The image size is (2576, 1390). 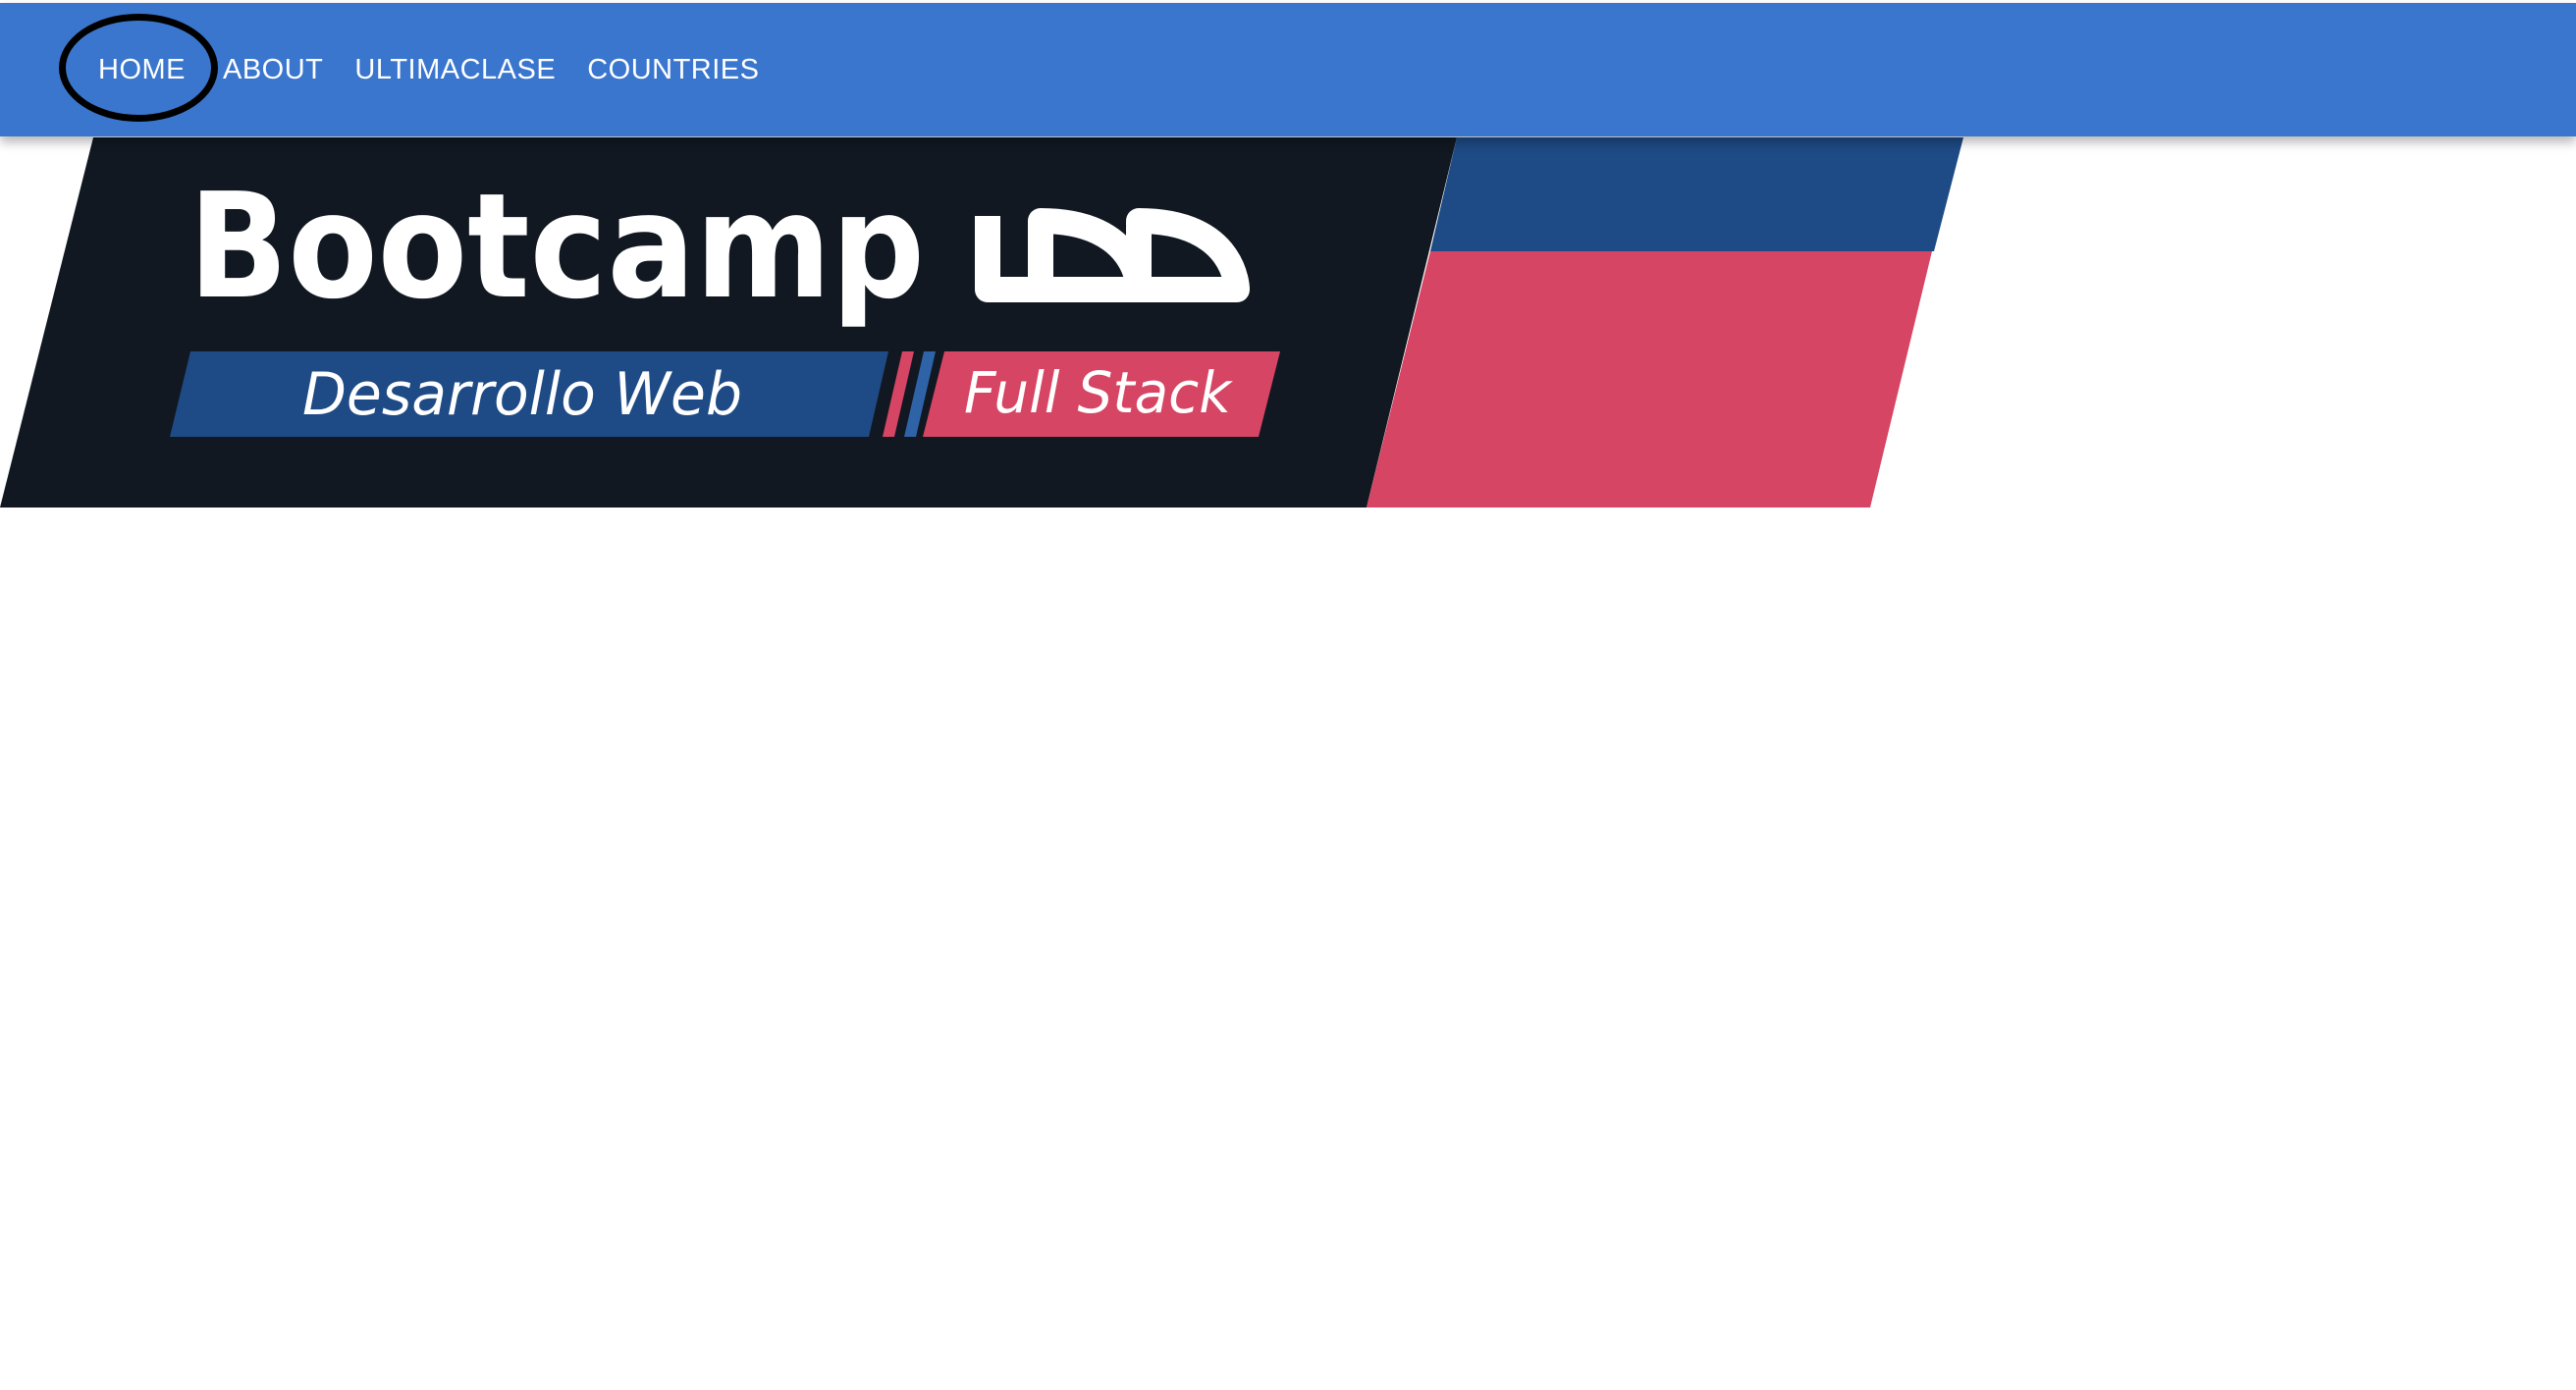 I want to click on nav-links: HOME ABOUT ULTIMACLASE COUNTRIES, so click(x=429, y=70).